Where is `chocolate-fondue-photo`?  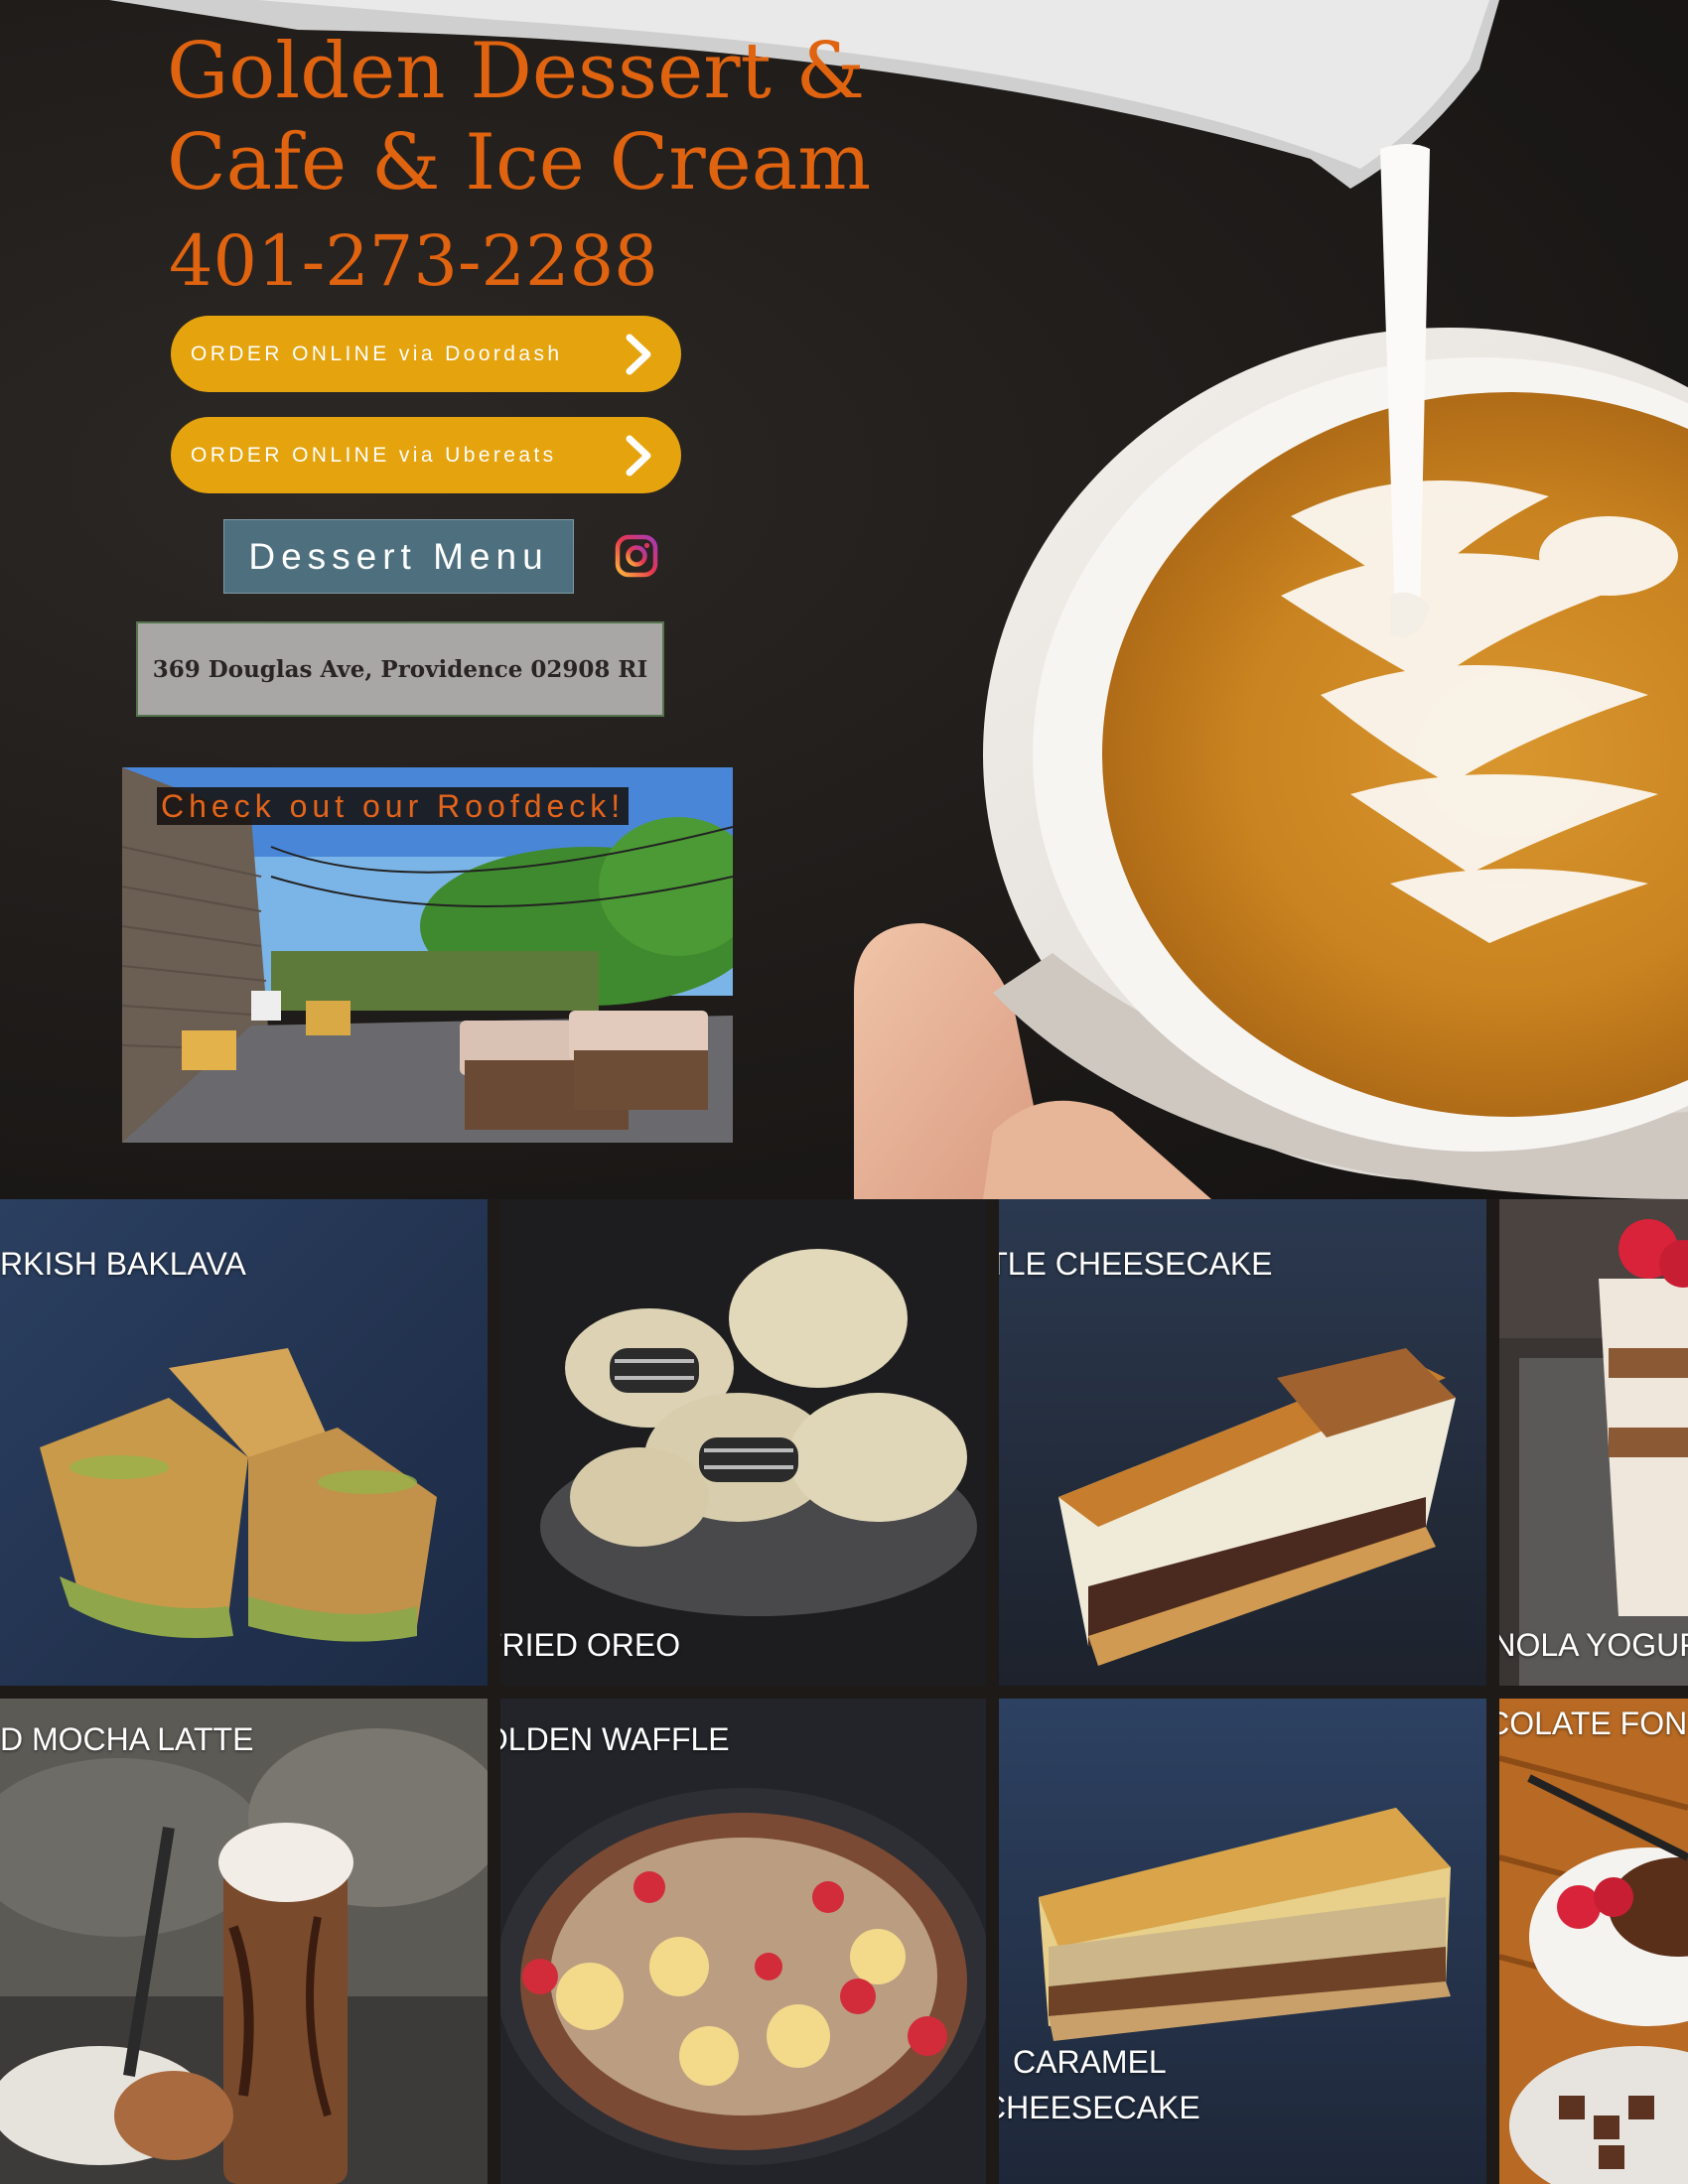 chocolate-fondue-photo is located at coordinates (1593, 1941).